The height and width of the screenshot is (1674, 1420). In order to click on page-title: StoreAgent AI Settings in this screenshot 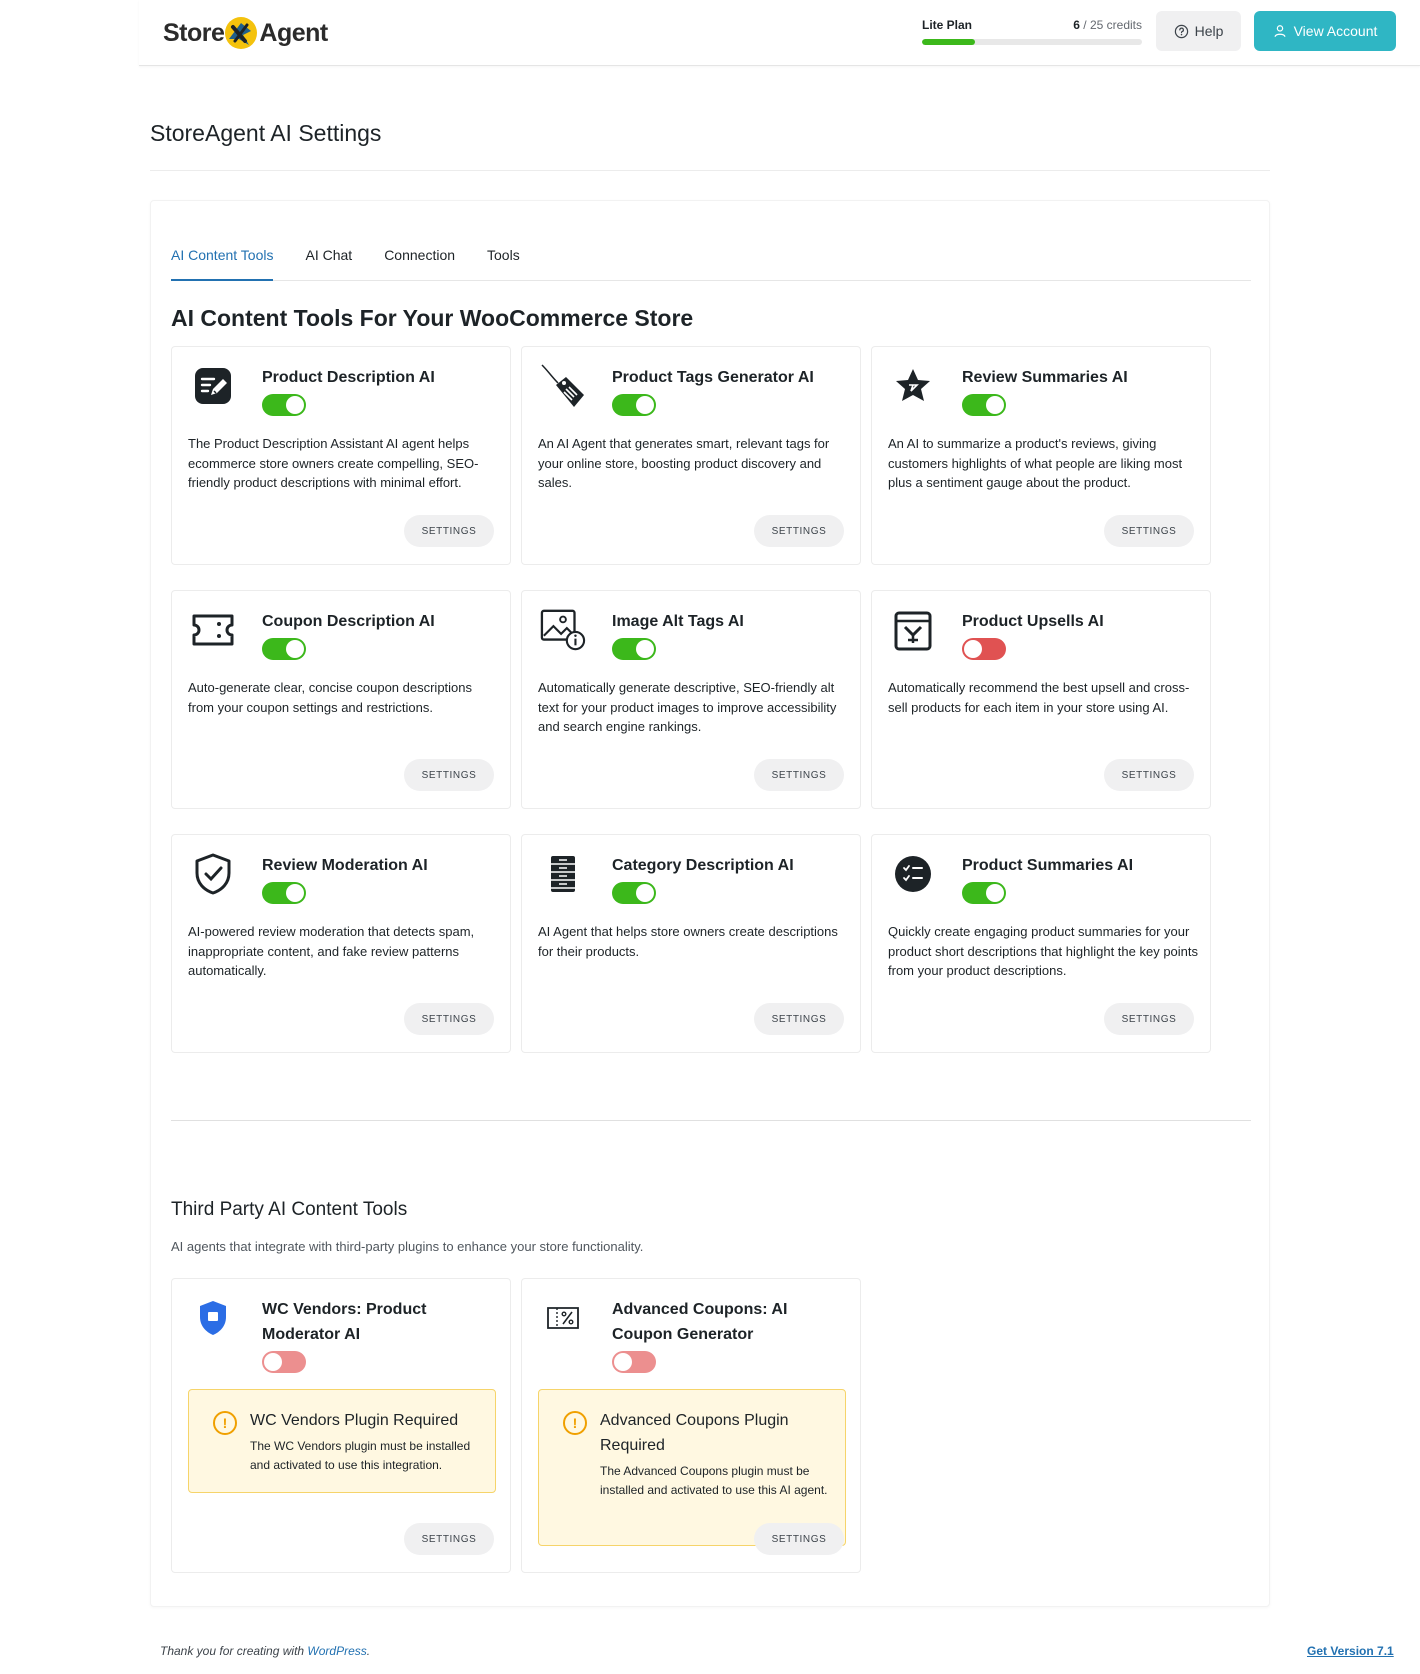, I will do `click(266, 133)`.